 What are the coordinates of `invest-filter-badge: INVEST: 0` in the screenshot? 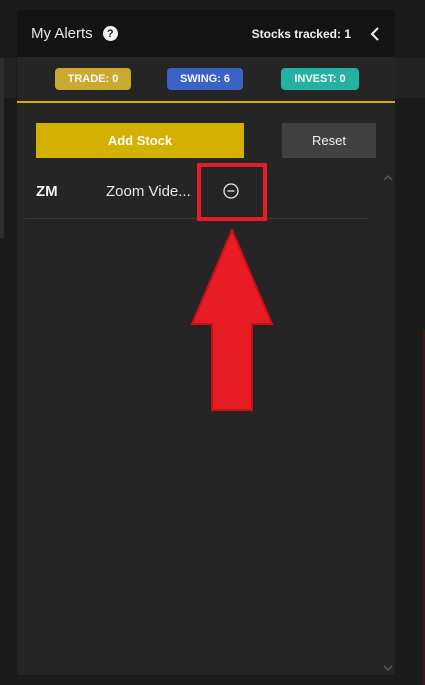 It's located at (320, 79).